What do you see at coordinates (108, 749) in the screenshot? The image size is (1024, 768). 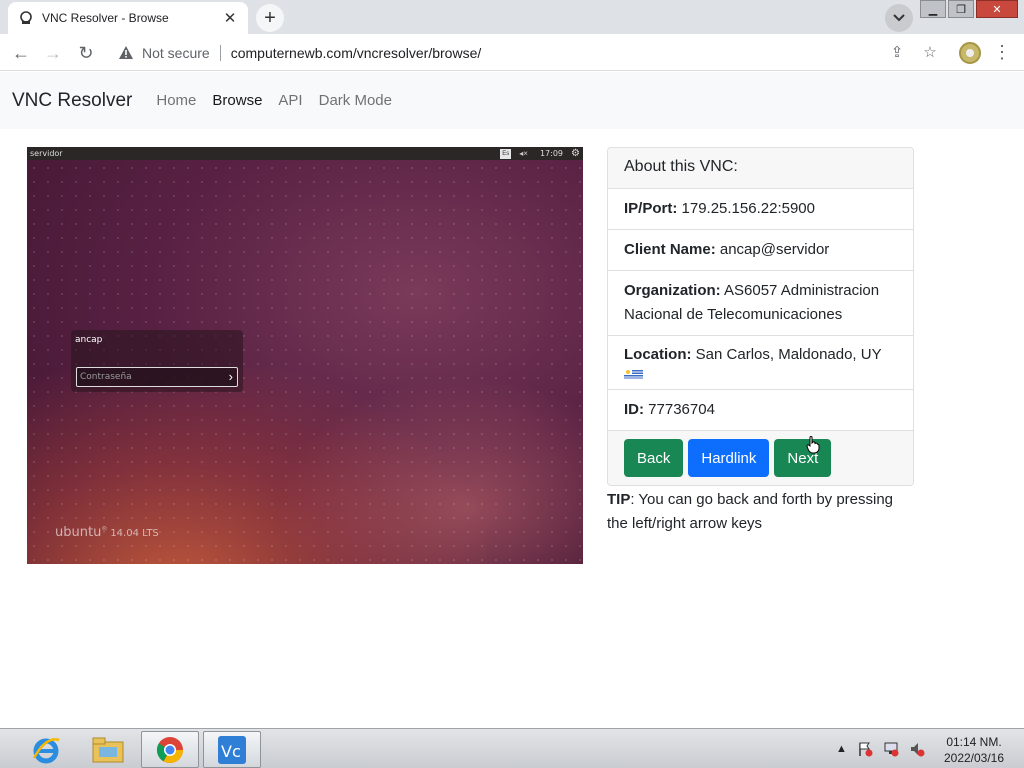 I see `file-explorer-icon` at bounding box center [108, 749].